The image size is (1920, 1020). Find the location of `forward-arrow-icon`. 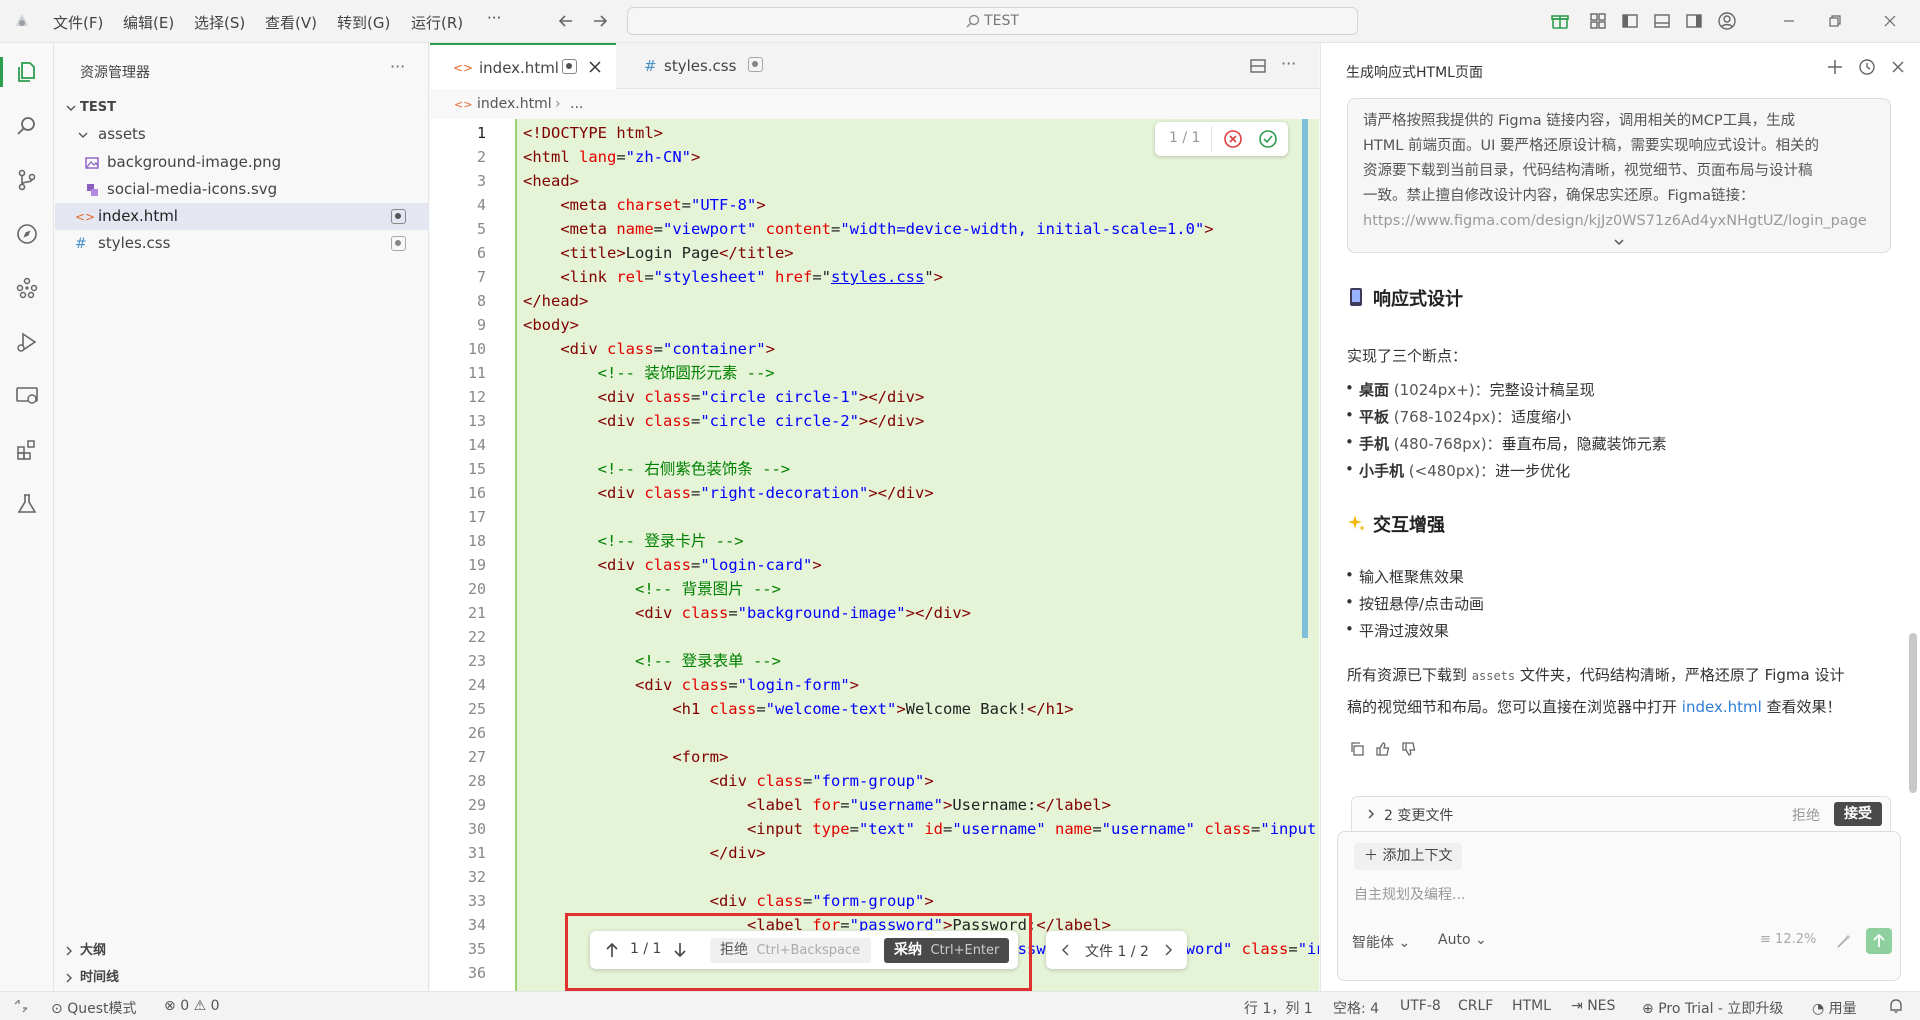

forward-arrow-icon is located at coordinates (600, 21).